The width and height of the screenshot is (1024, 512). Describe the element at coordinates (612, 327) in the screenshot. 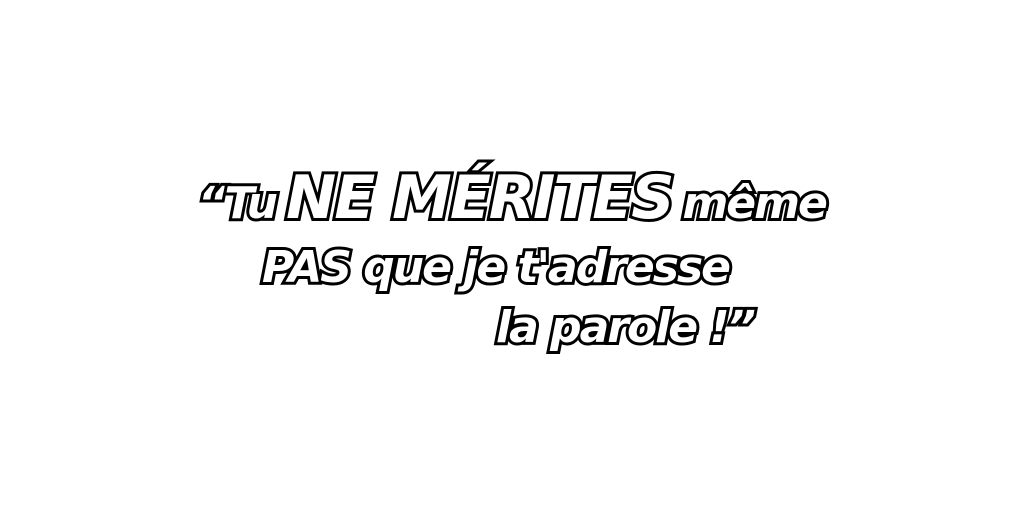

I see `quote-line-3-text: la parole !` at that location.